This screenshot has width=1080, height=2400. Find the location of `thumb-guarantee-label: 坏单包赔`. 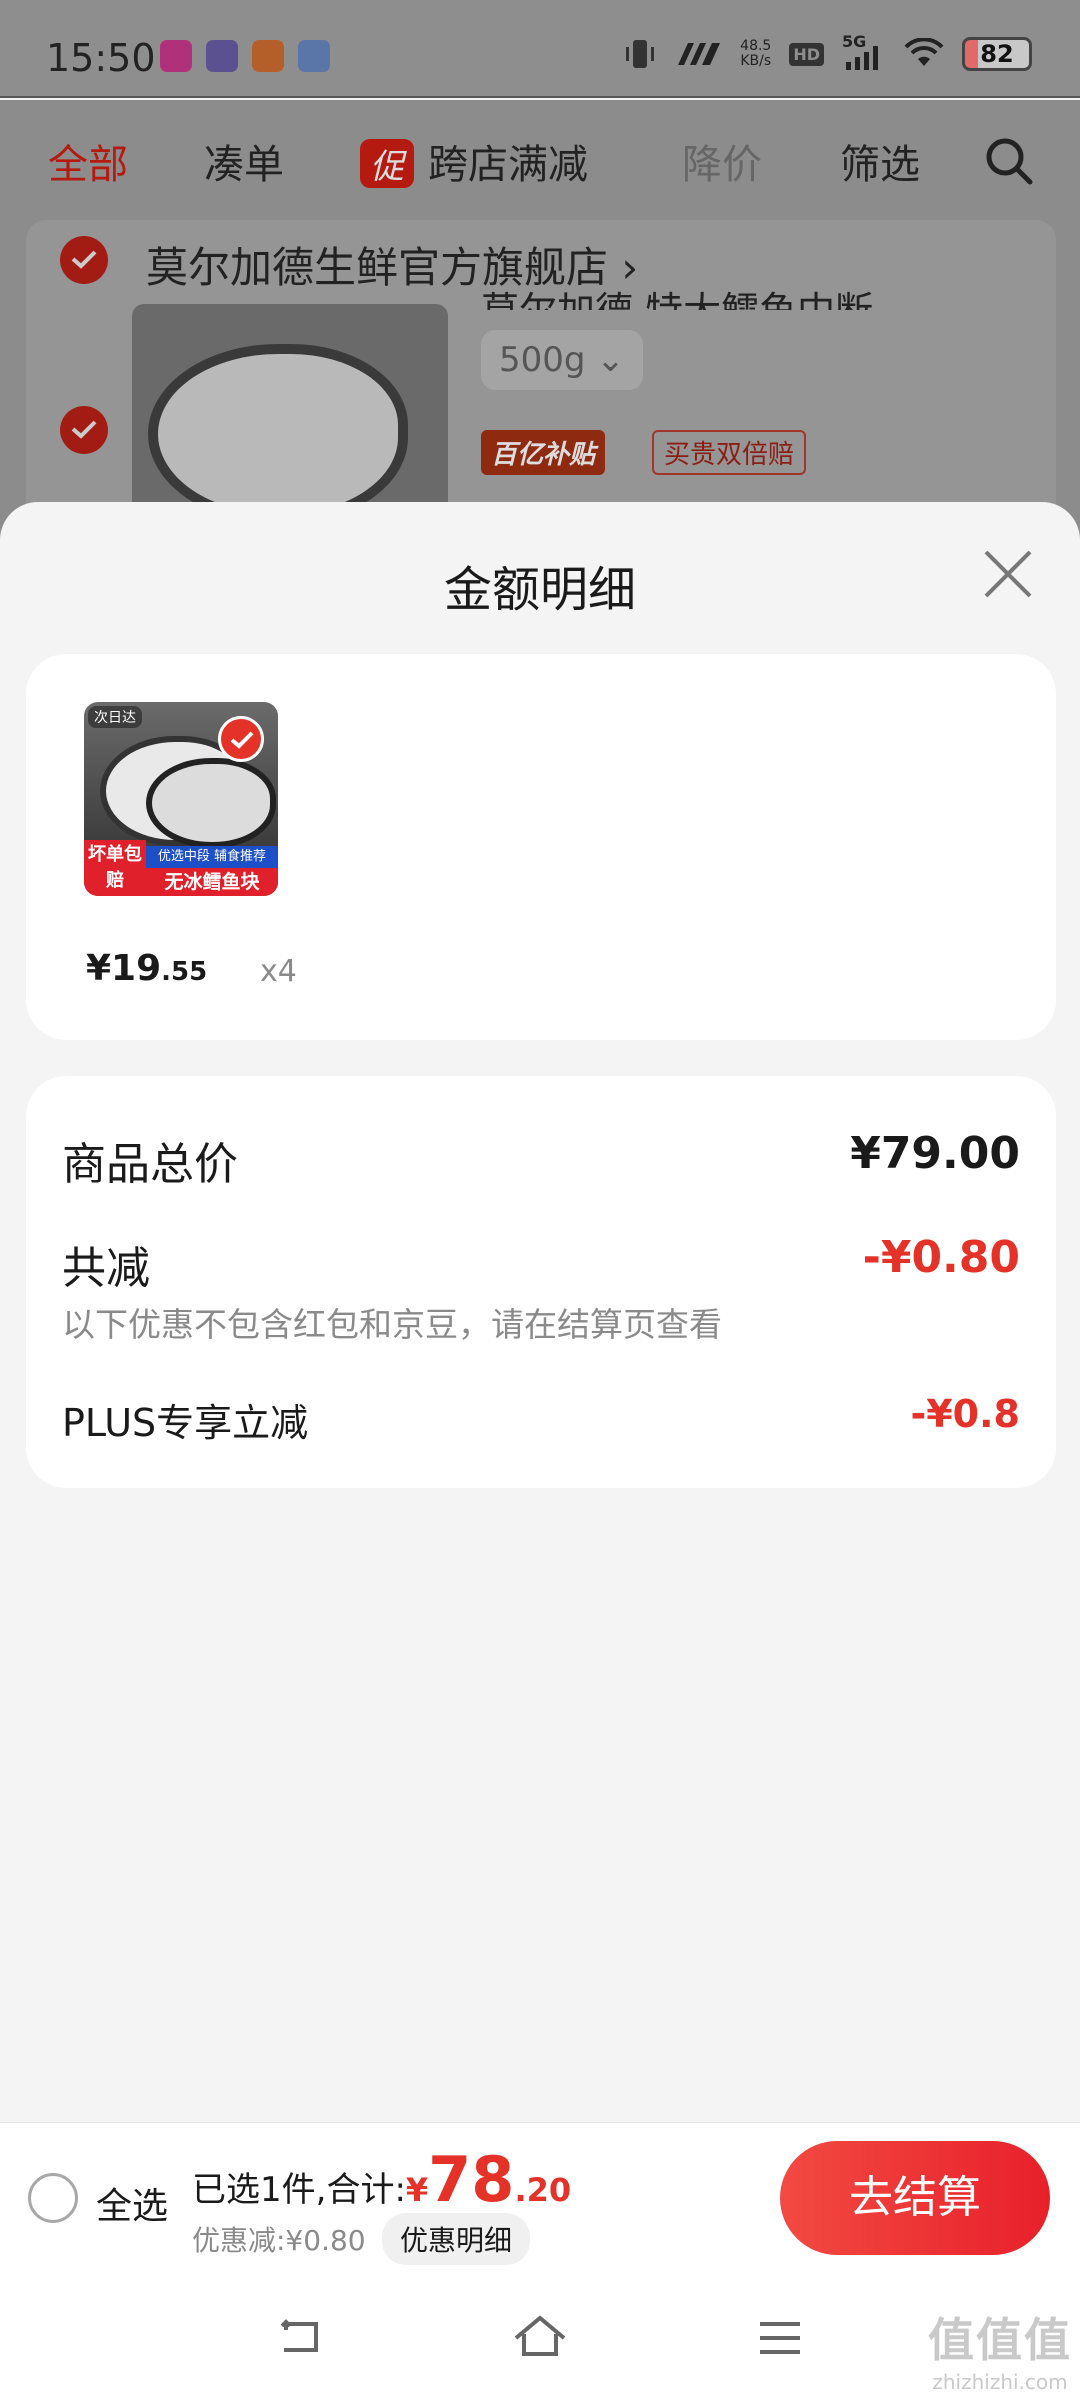

thumb-guarantee-label: 坏单包赔 is located at coordinates (115, 868).